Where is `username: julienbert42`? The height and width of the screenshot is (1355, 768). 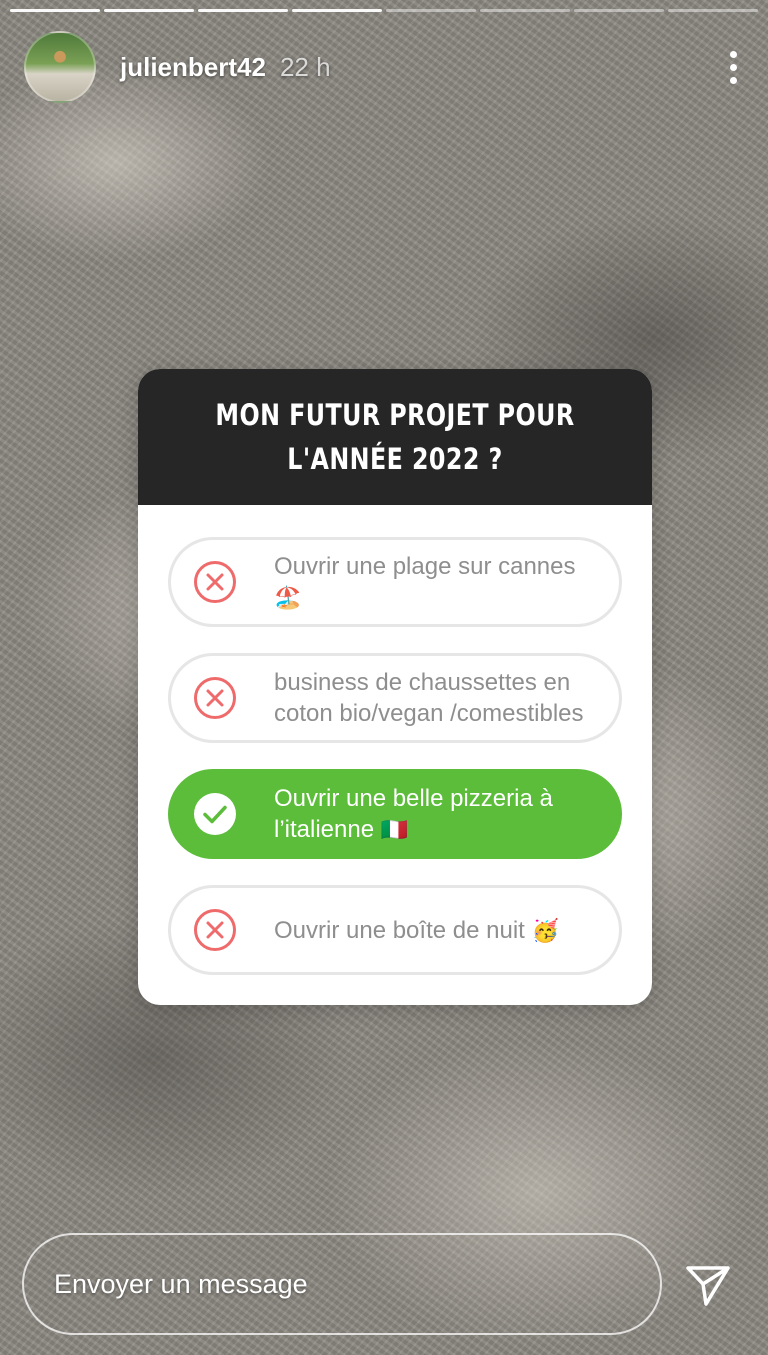 username: julienbert42 is located at coordinates (193, 67).